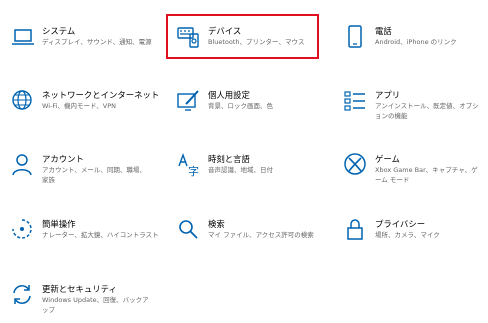 This screenshot has height=323, width=488. What do you see at coordinates (23, 101) in the screenshot?
I see `globe-icon` at bounding box center [23, 101].